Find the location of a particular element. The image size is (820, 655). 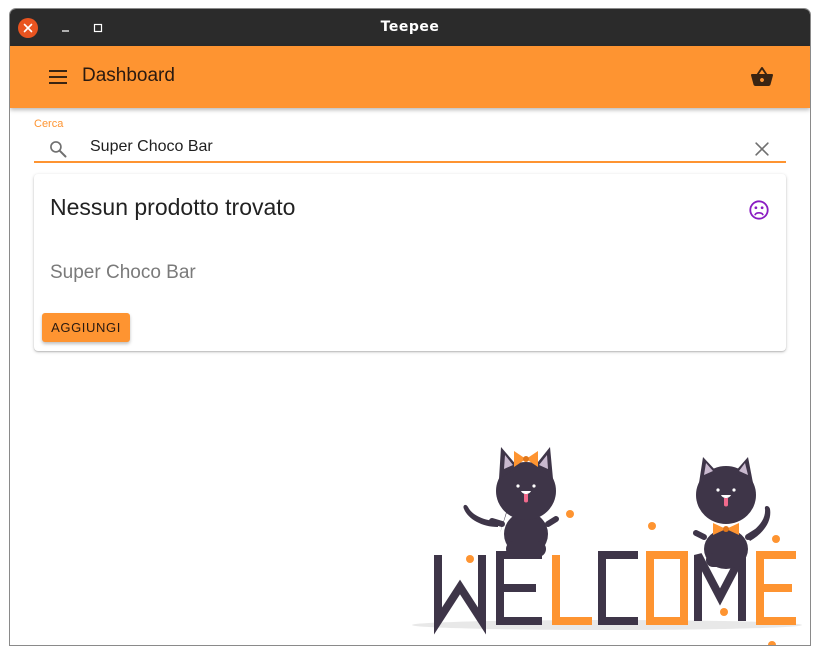

window-titlebar: Teepee is located at coordinates (410, 27).